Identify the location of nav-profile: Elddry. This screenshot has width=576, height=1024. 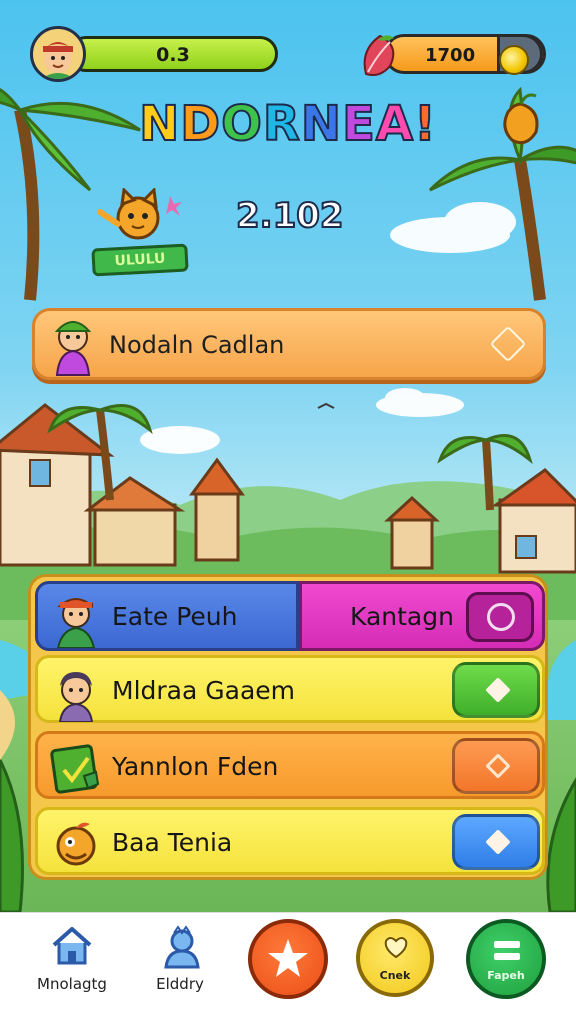
(180, 968).